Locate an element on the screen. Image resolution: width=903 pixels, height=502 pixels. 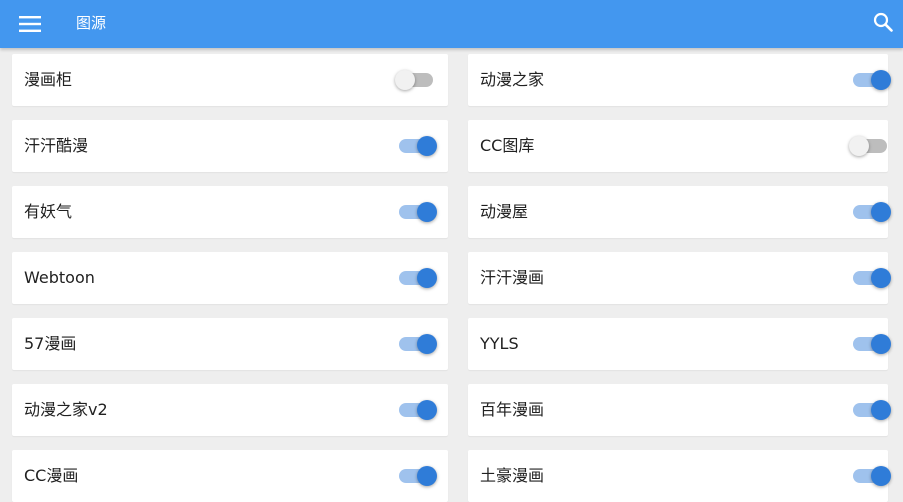
page-title: 图源 is located at coordinates (91, 23).